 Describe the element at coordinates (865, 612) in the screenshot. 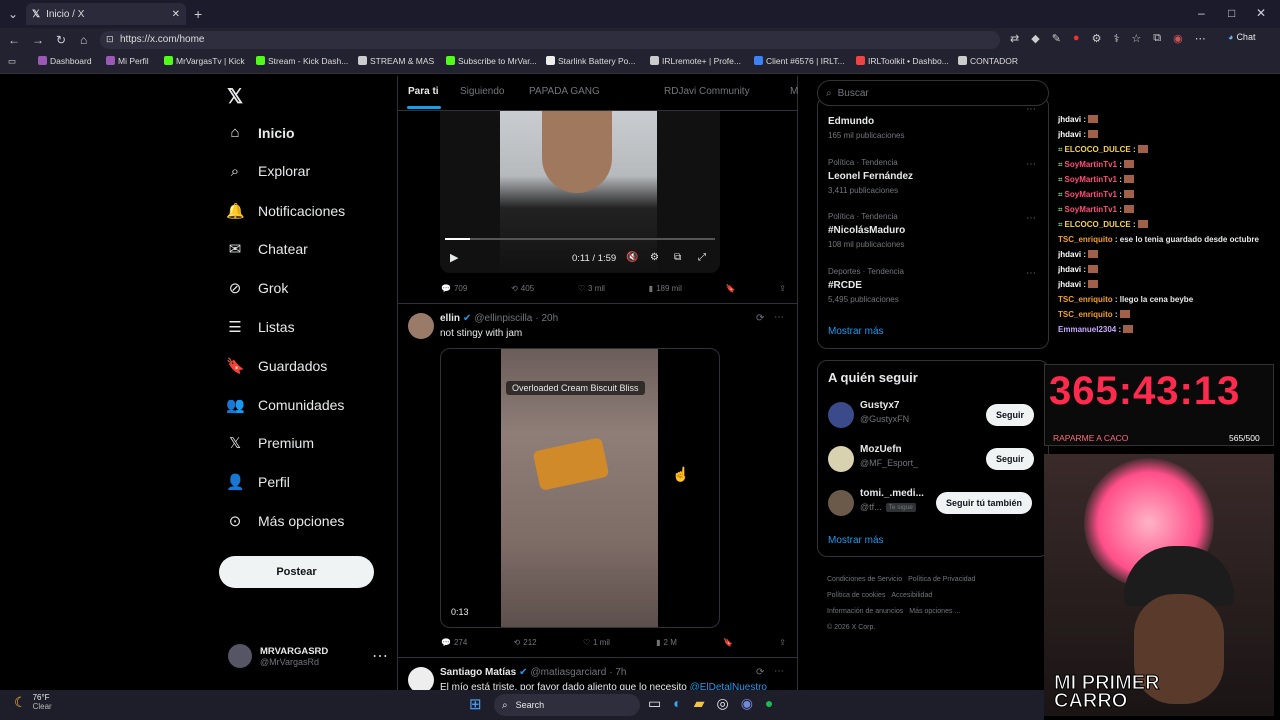

I see `footer-link: Información de anuncios` at that location.